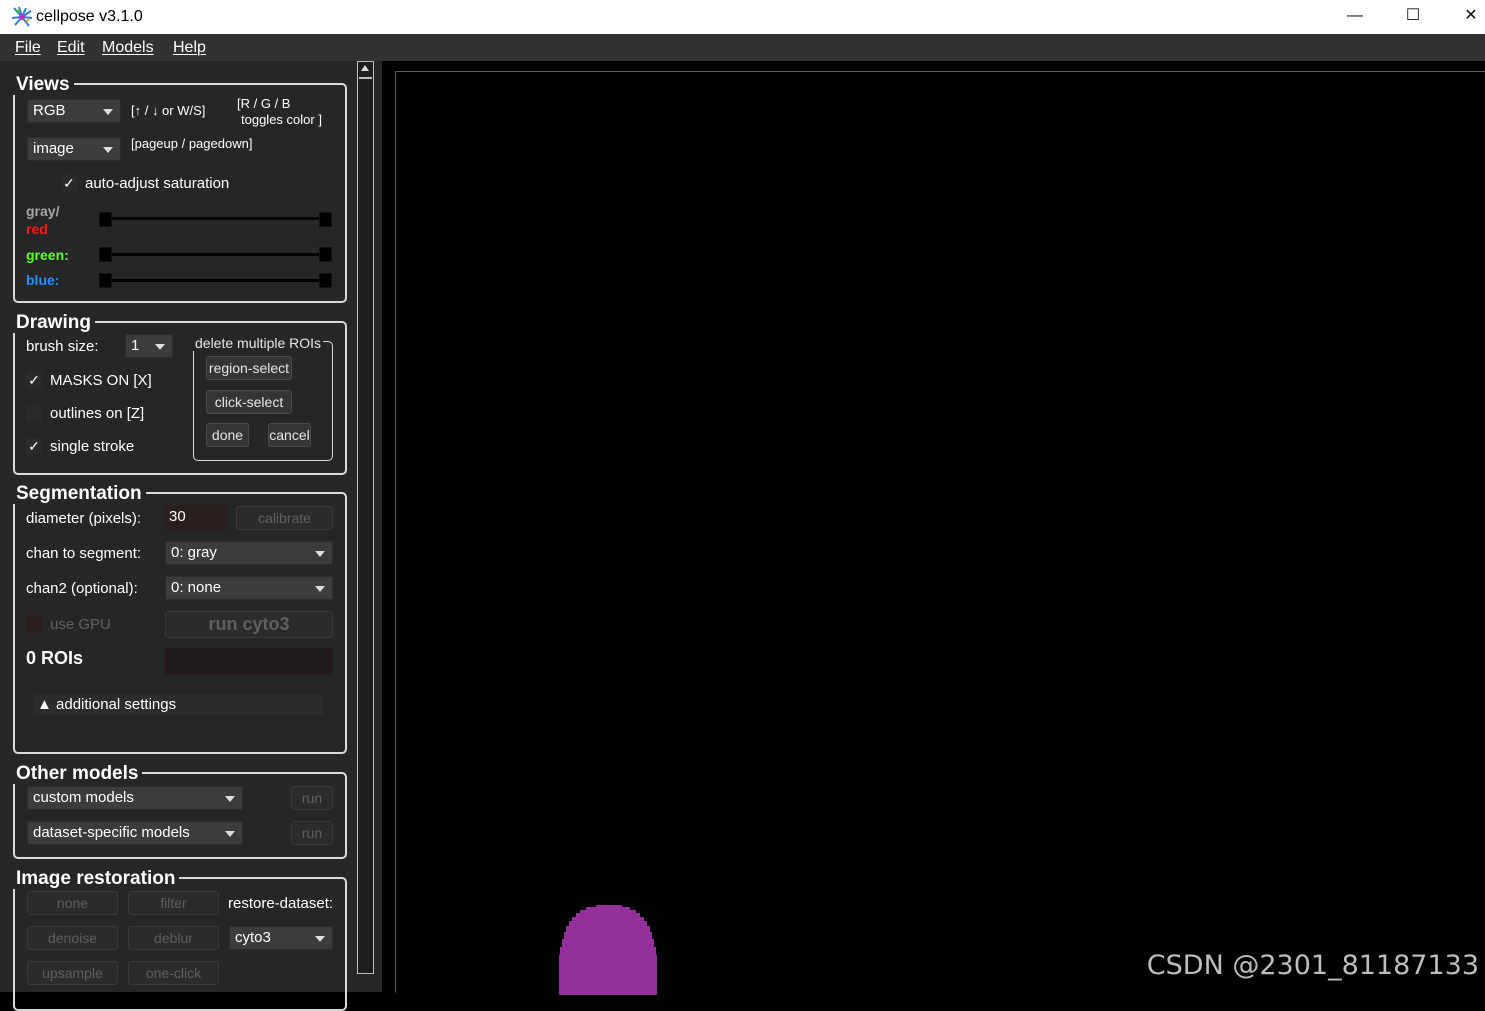 This screenshot has height=1011, width=1485. What do you see at coordinates (249, 588) in the screenshot?
I see `chan2-select: 0: none` at bounding box center [249, 588].